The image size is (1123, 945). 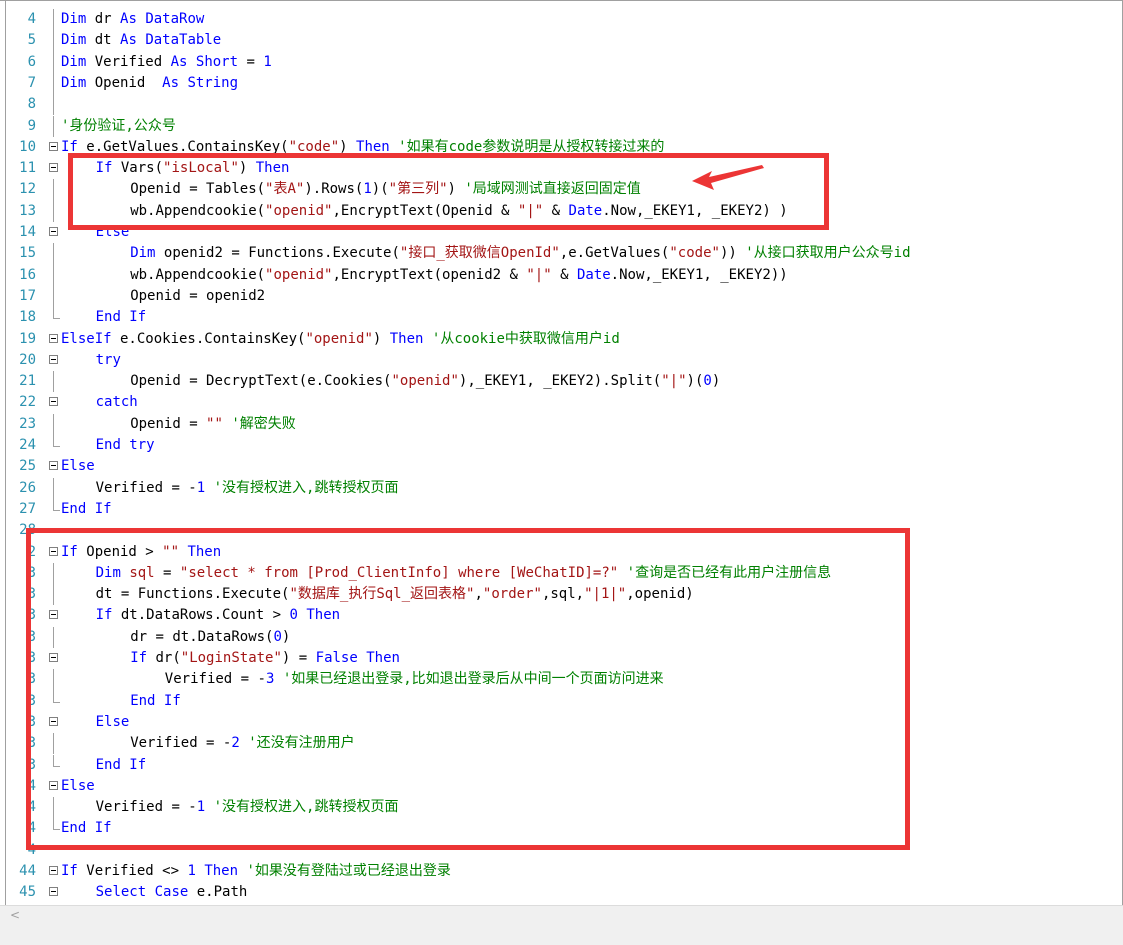 I want to click on line-number: 7, so click(x=31, y=82).